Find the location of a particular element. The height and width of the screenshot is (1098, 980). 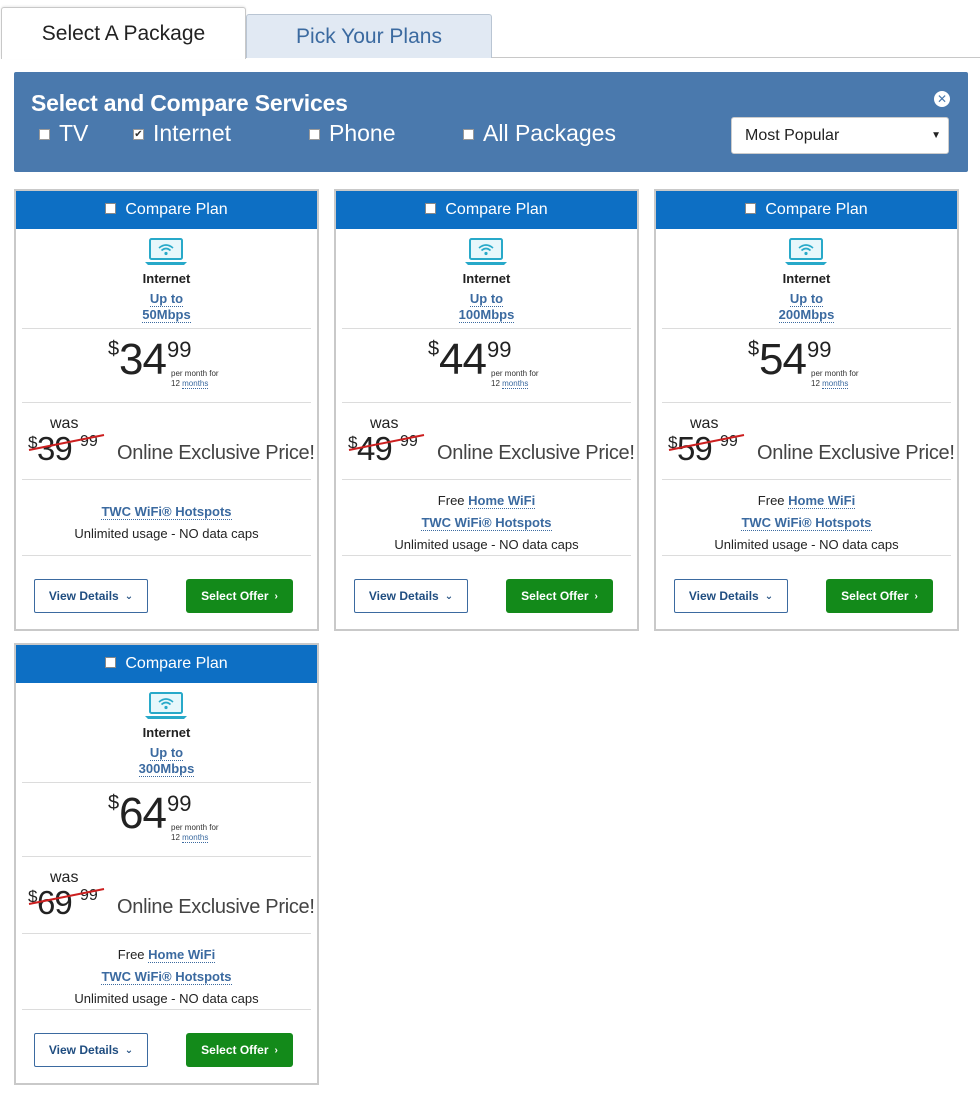

filter-option-all-packages: All Packages is located at coordinates (539, 133).